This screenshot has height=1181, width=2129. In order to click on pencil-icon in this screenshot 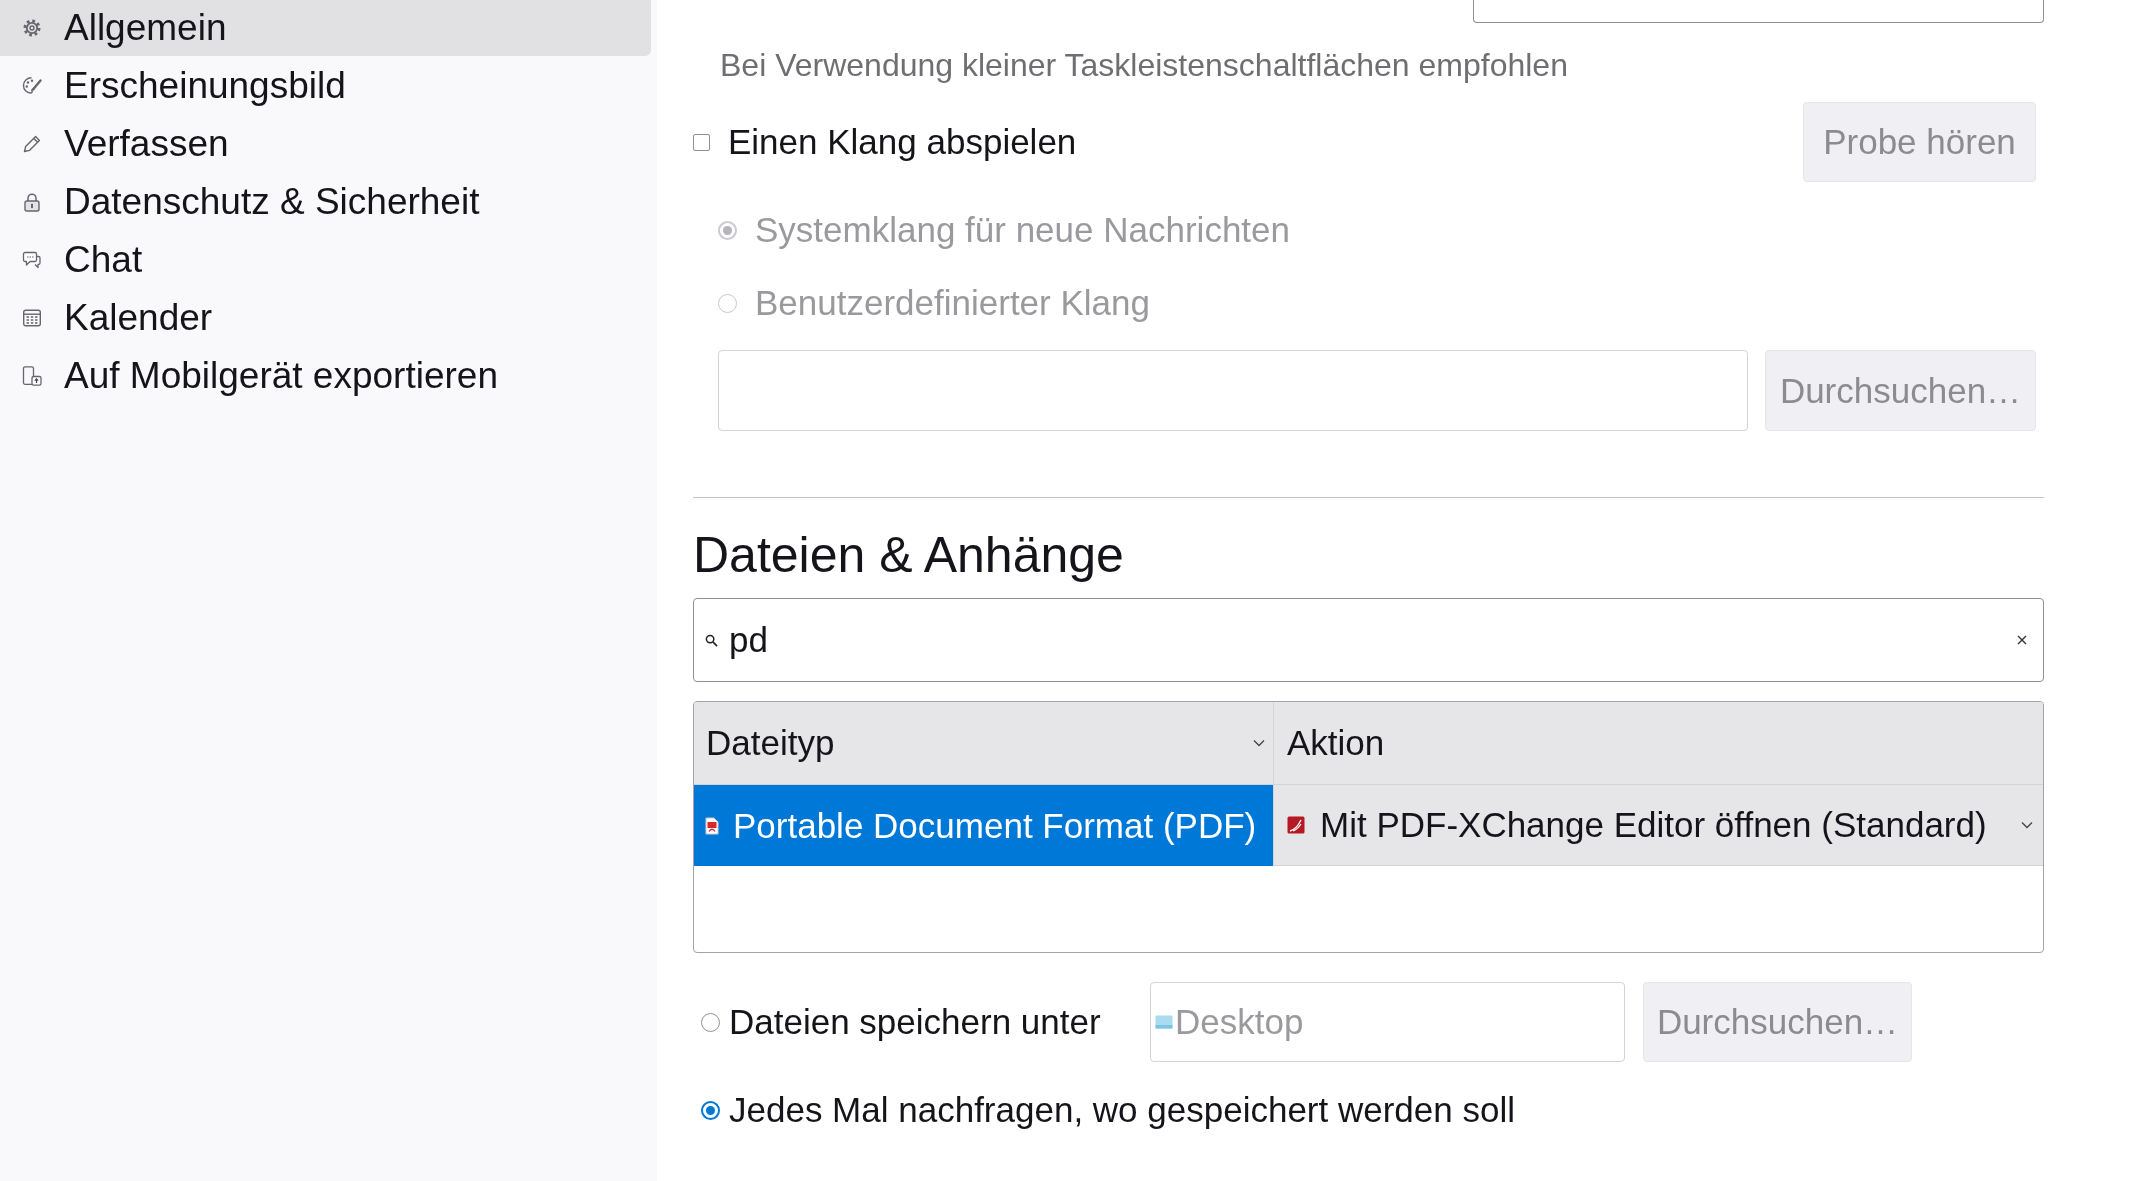, I will do `click(32, 144)`.